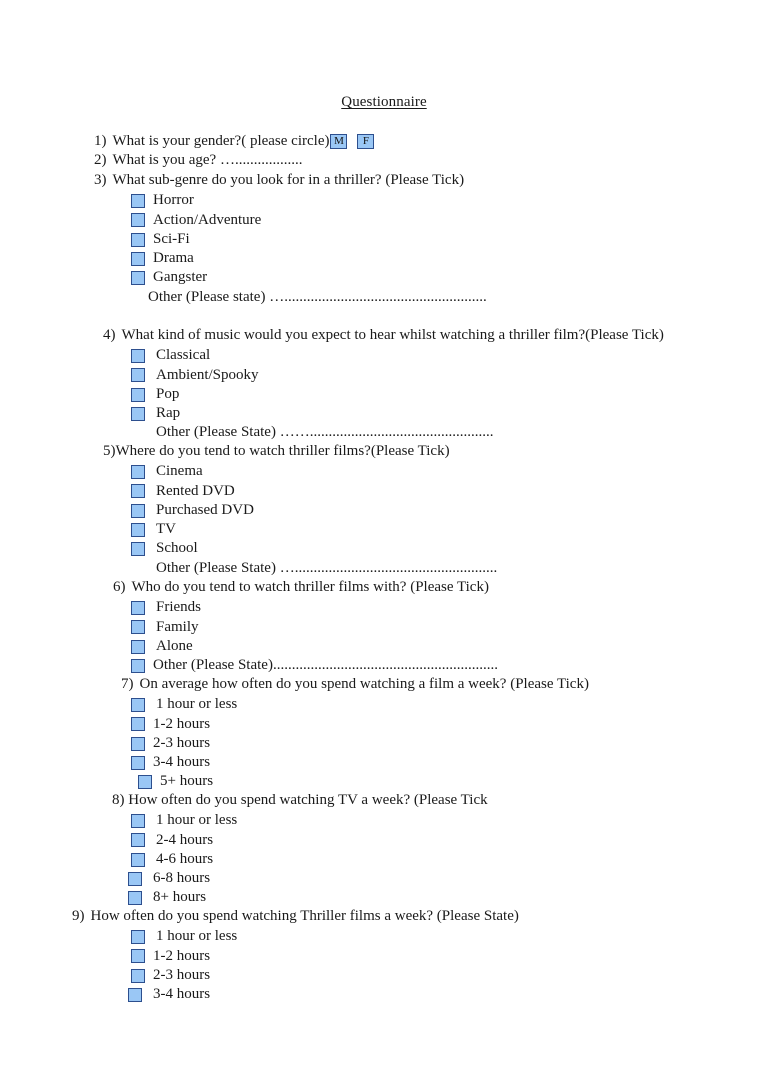  What do you see at coordinates (109, 451) in the screenshot?
I see `question-5-number: 5)` at bounding box center [109, 451].